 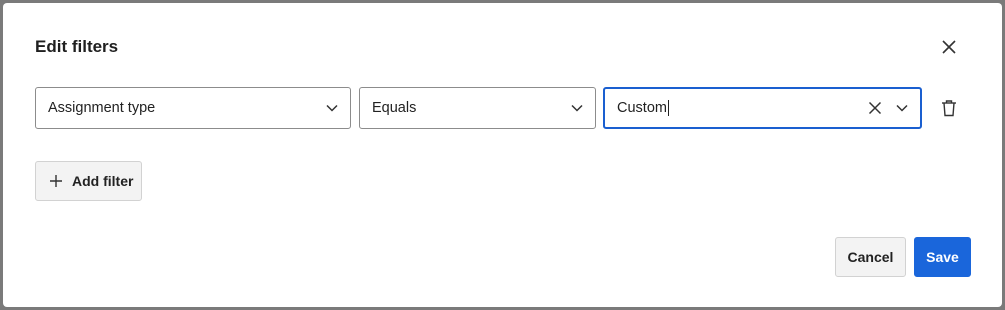 What do you see at coordinates (942, 257) in the screenshot?
I see `save-button: Save` at bounding box center [942, 257].